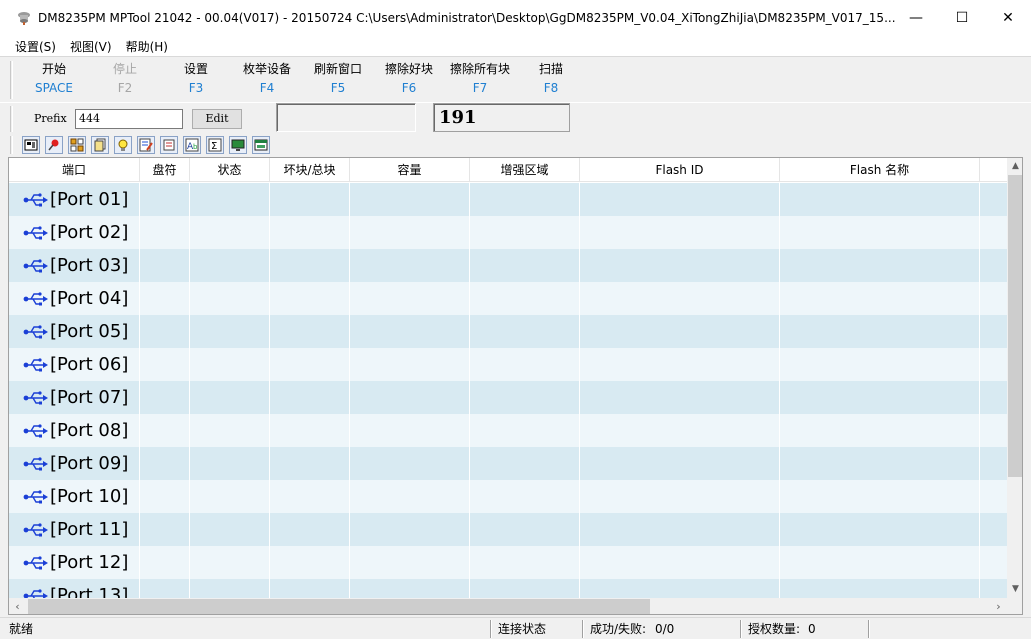  Describe the element at coordinates (525, 170) in the screenshot. I see `col-enhanced-area: 增强区域` at that location.